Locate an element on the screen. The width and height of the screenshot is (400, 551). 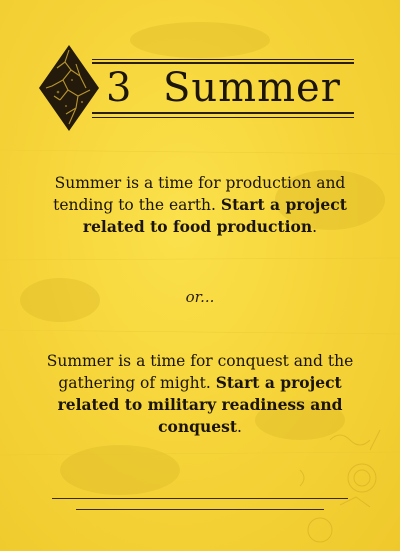
header-rule-top is located at coordinates (223, 61).